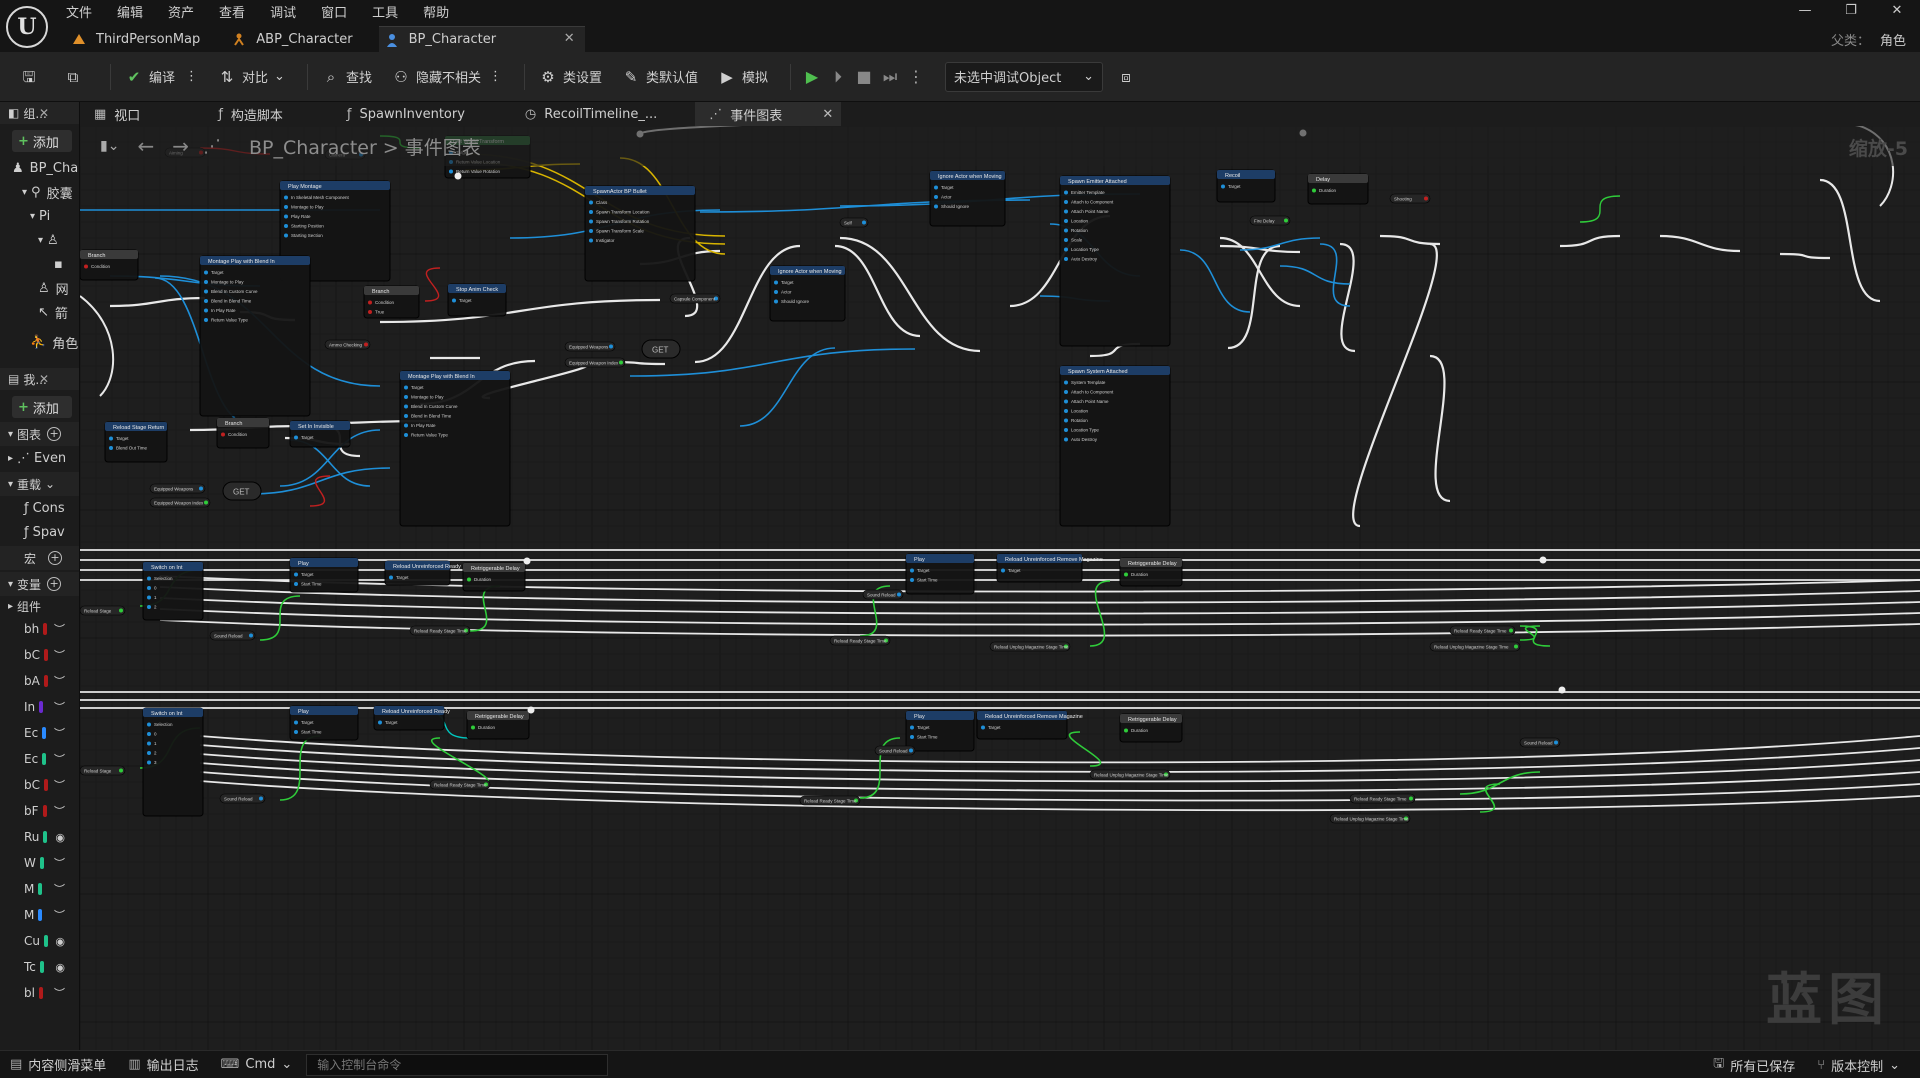  Describe the element at coordinates (161, 77) in the screenshot. I see `compile-button: ✔ 编译 ⋮` at that location.